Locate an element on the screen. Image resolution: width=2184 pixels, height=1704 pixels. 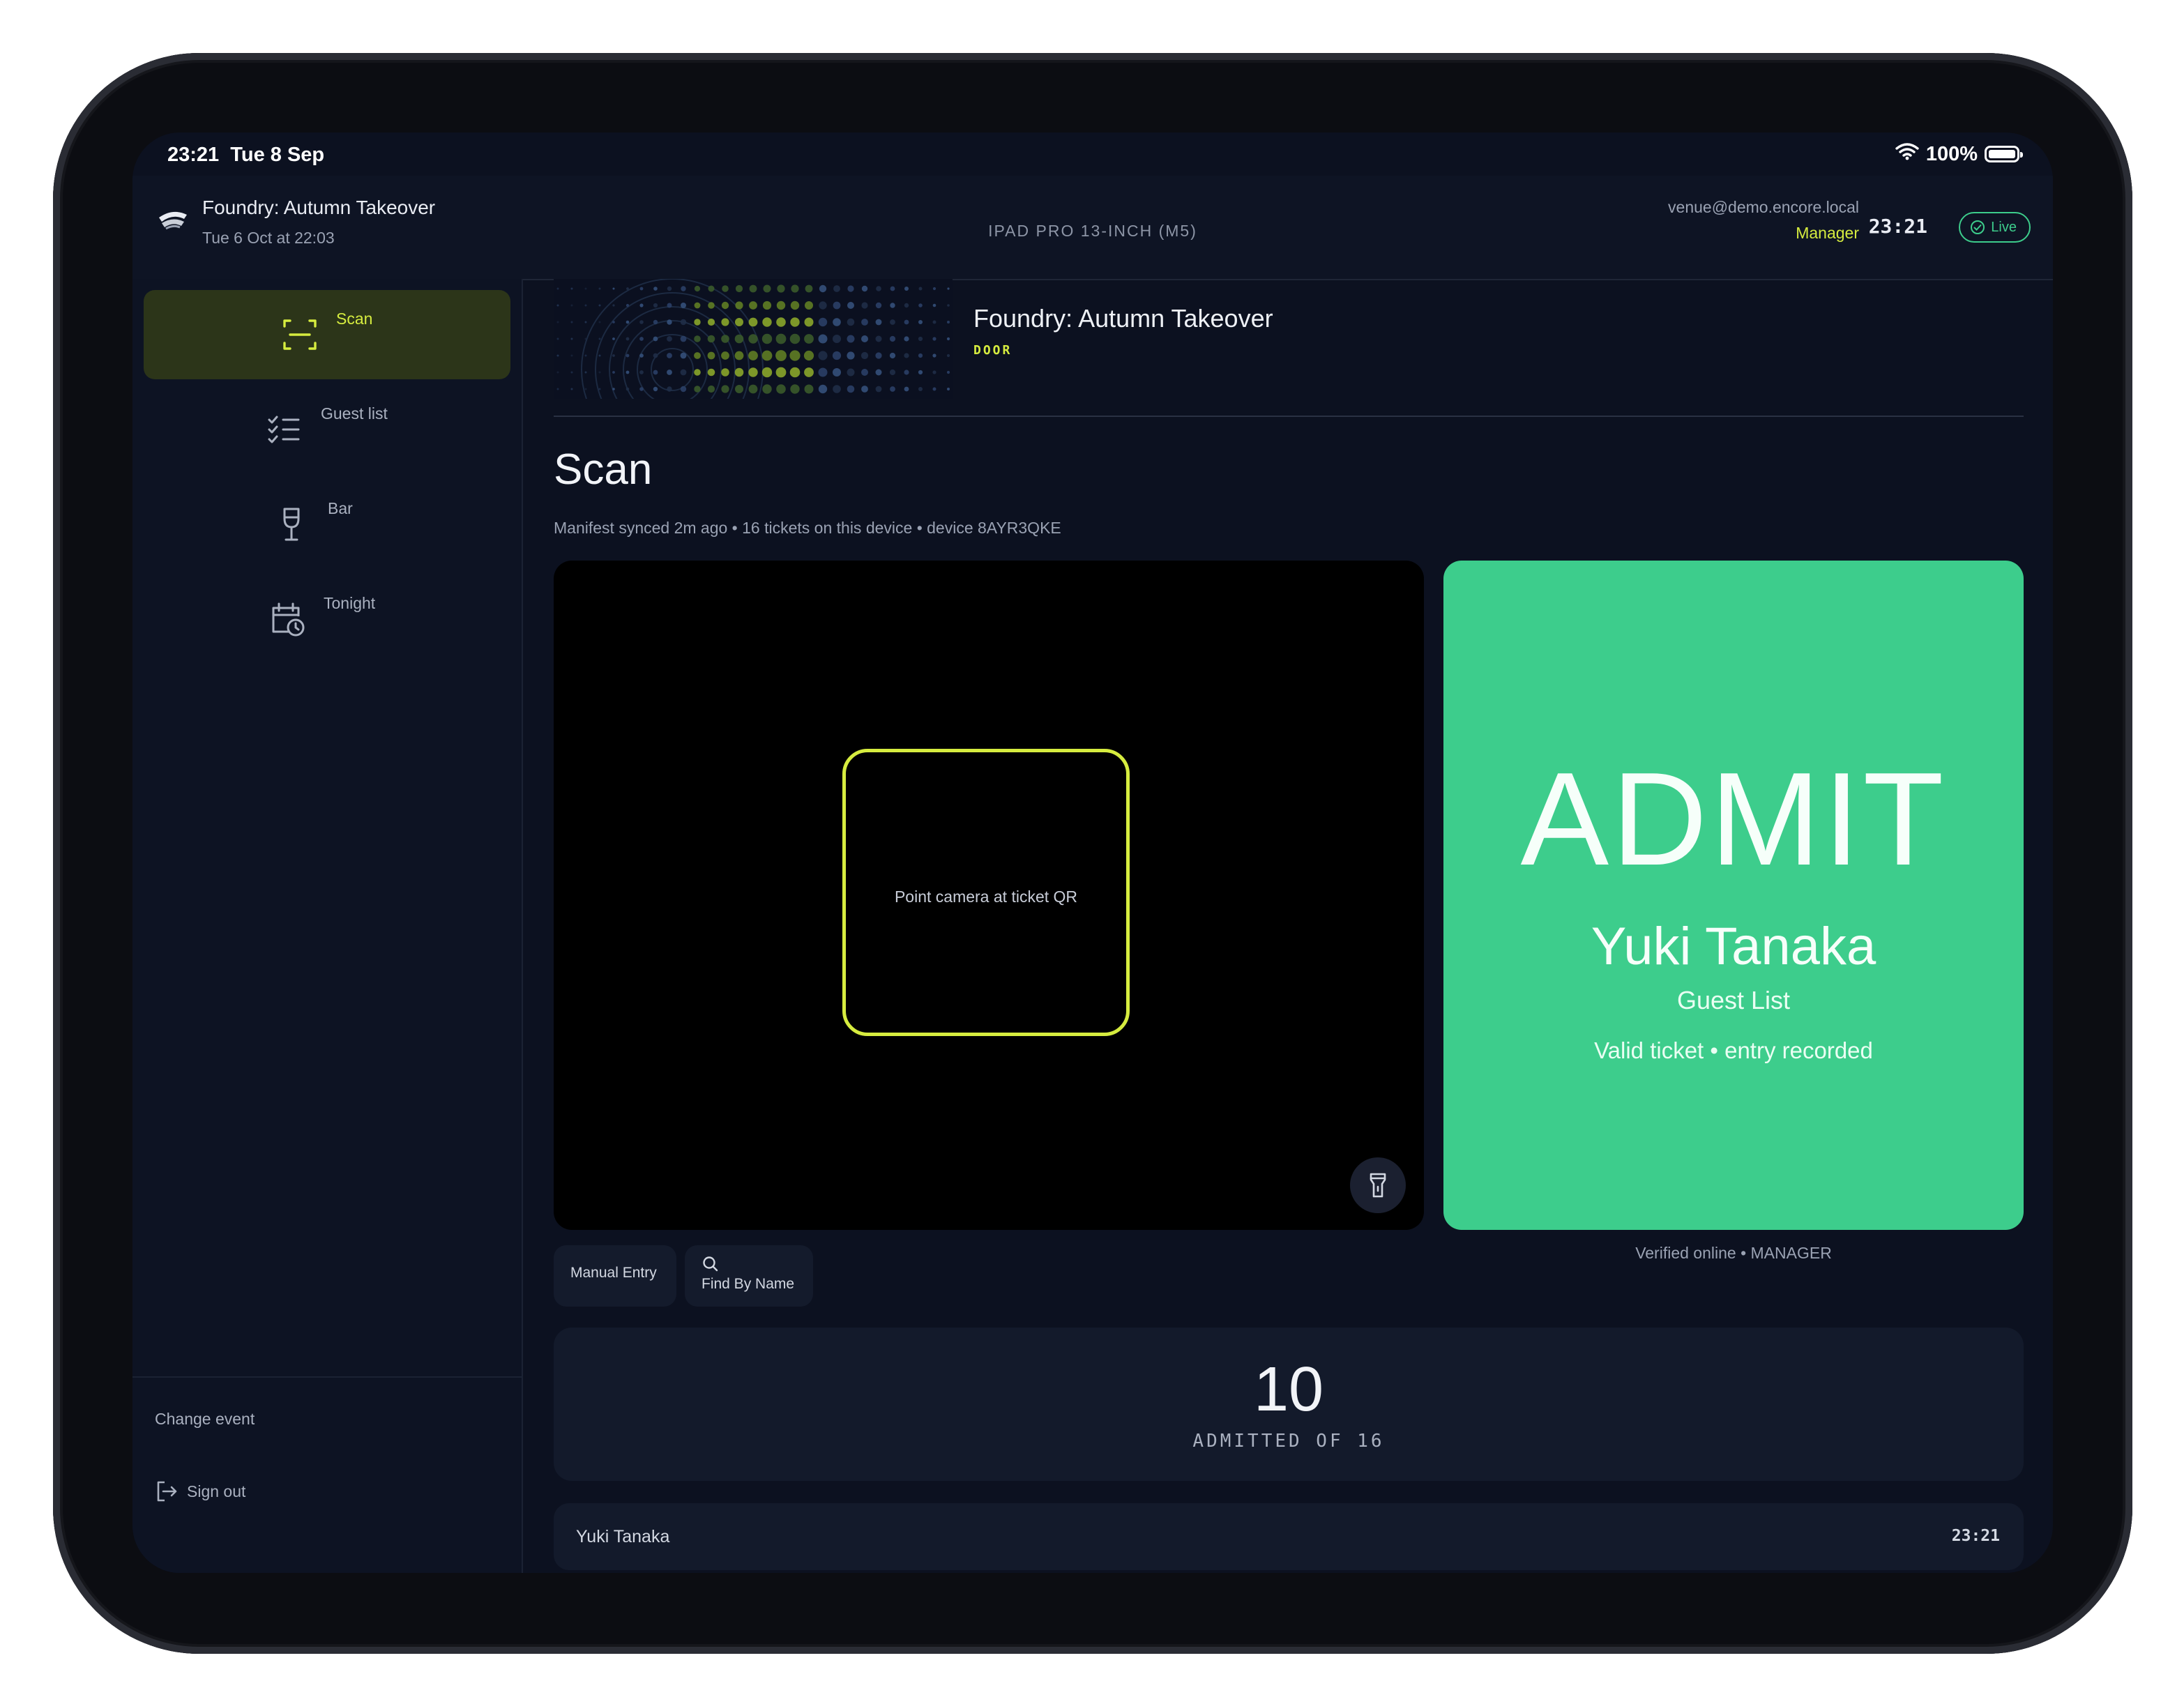
flashlight-icon is located at coordinates (1378, 1185).